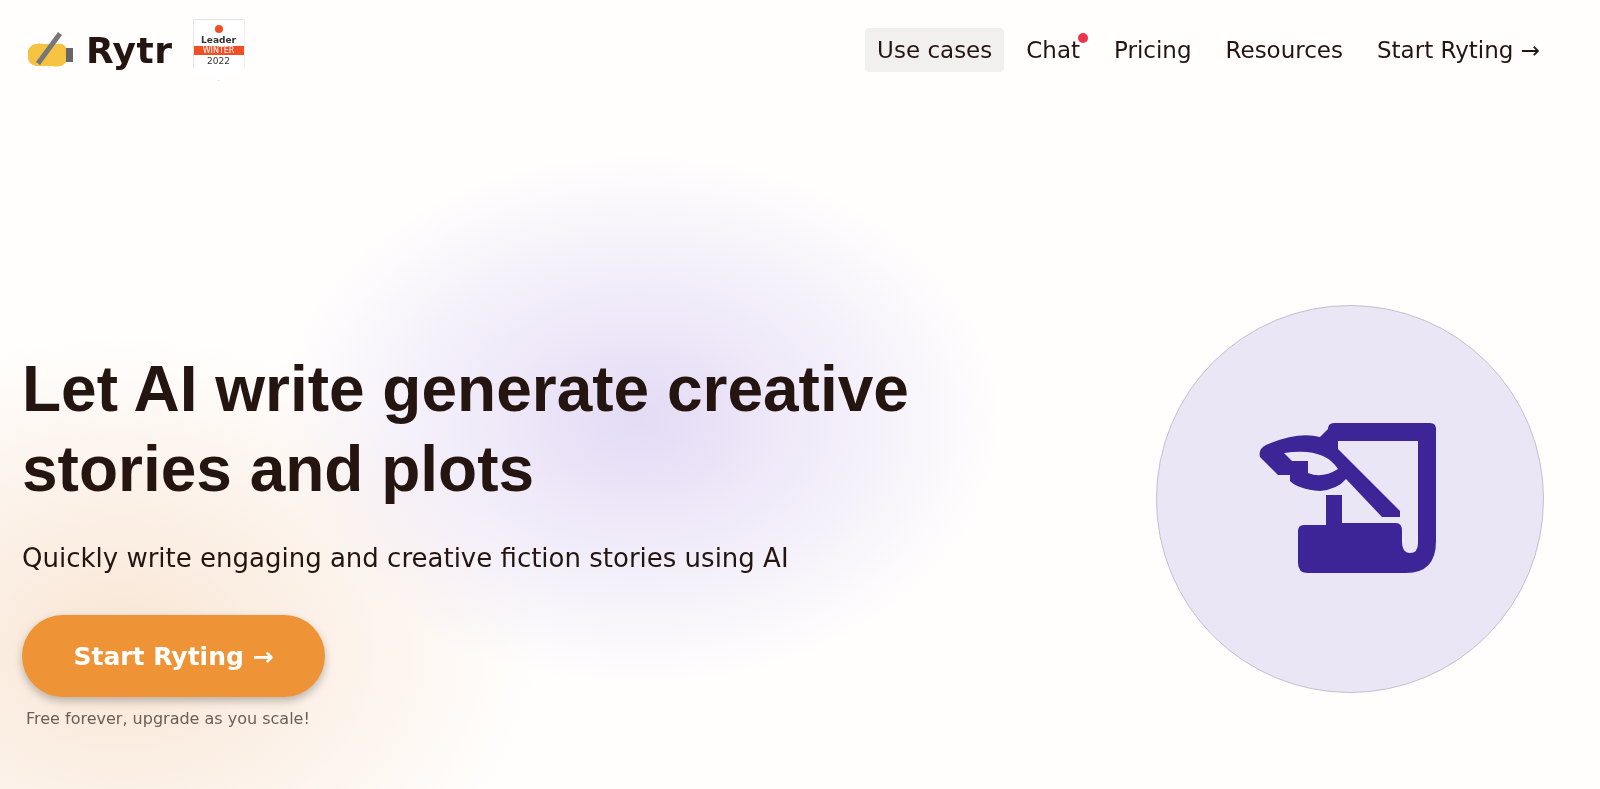 The height and width of the screenshot is (789, 1600). I want to click on pricing-note: Free forever, upgrade as you scale!, so click(168, 718).